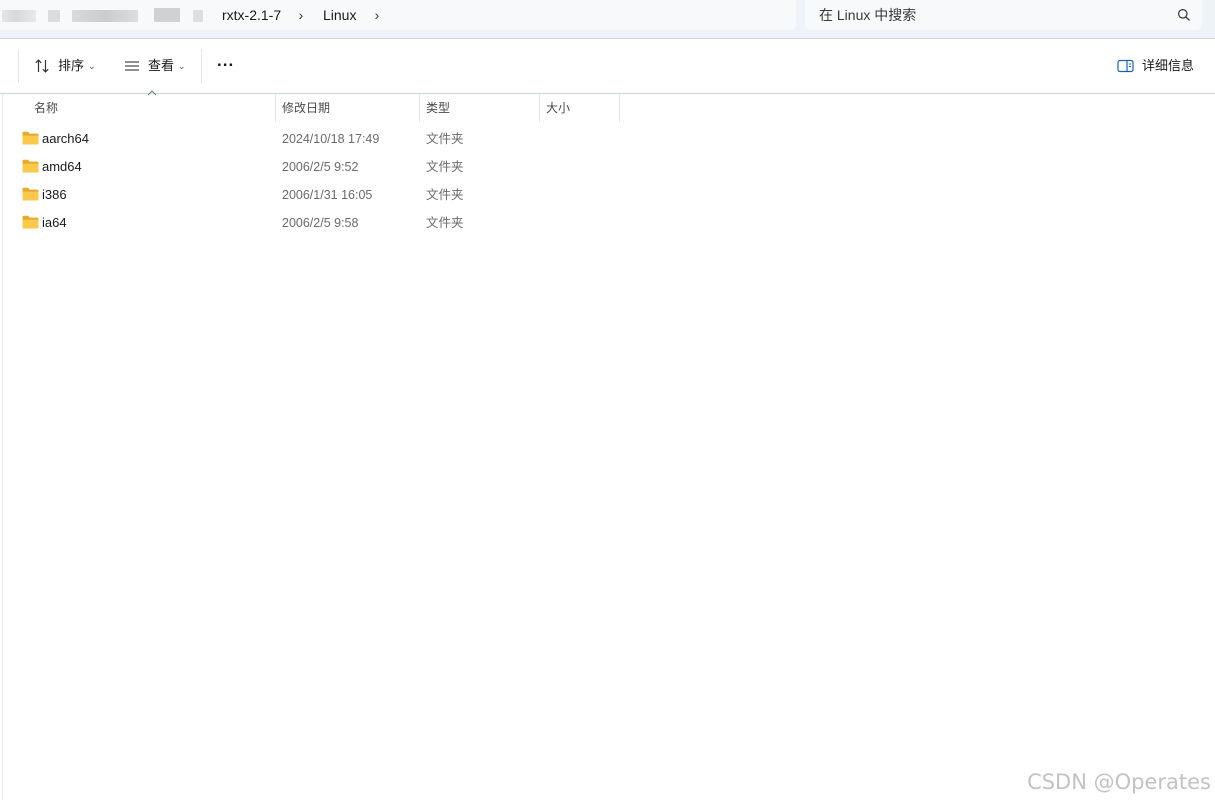 The image size is (1215, 800). I want to click on file-date: 2006/2/5 9:52, so click(320, 167).